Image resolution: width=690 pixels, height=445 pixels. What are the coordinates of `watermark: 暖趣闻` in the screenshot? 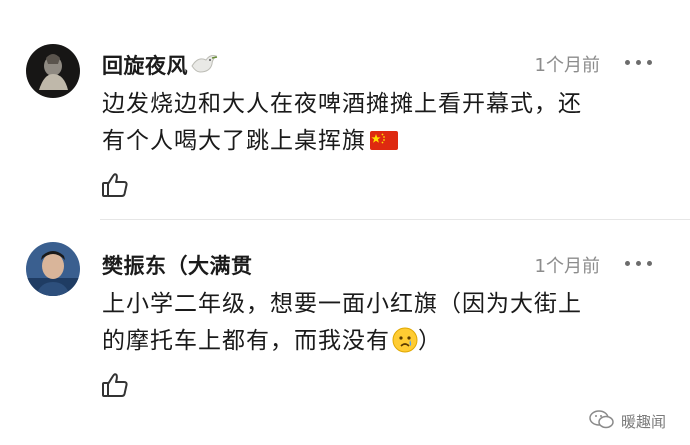 It's located at (627, 421).